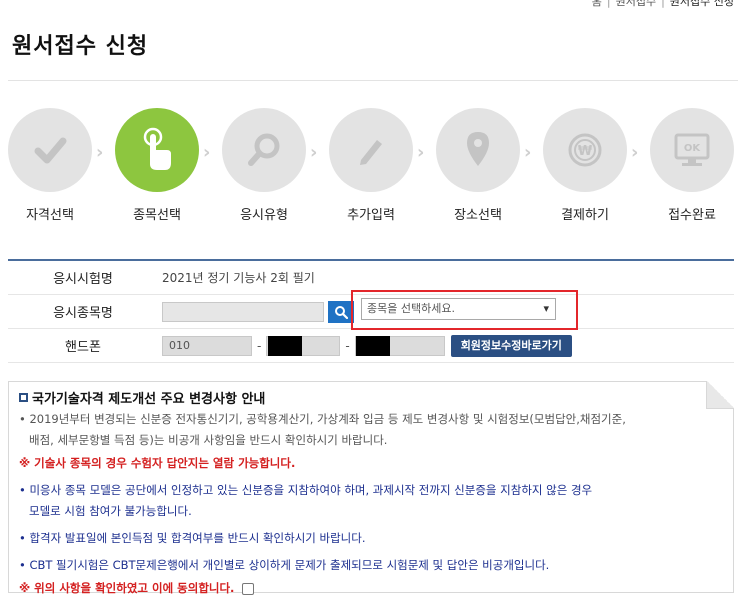 The image size is (750, 605). I want to click on edit-member-info-button: 회원정보수정바로가기, so click(511, 345).